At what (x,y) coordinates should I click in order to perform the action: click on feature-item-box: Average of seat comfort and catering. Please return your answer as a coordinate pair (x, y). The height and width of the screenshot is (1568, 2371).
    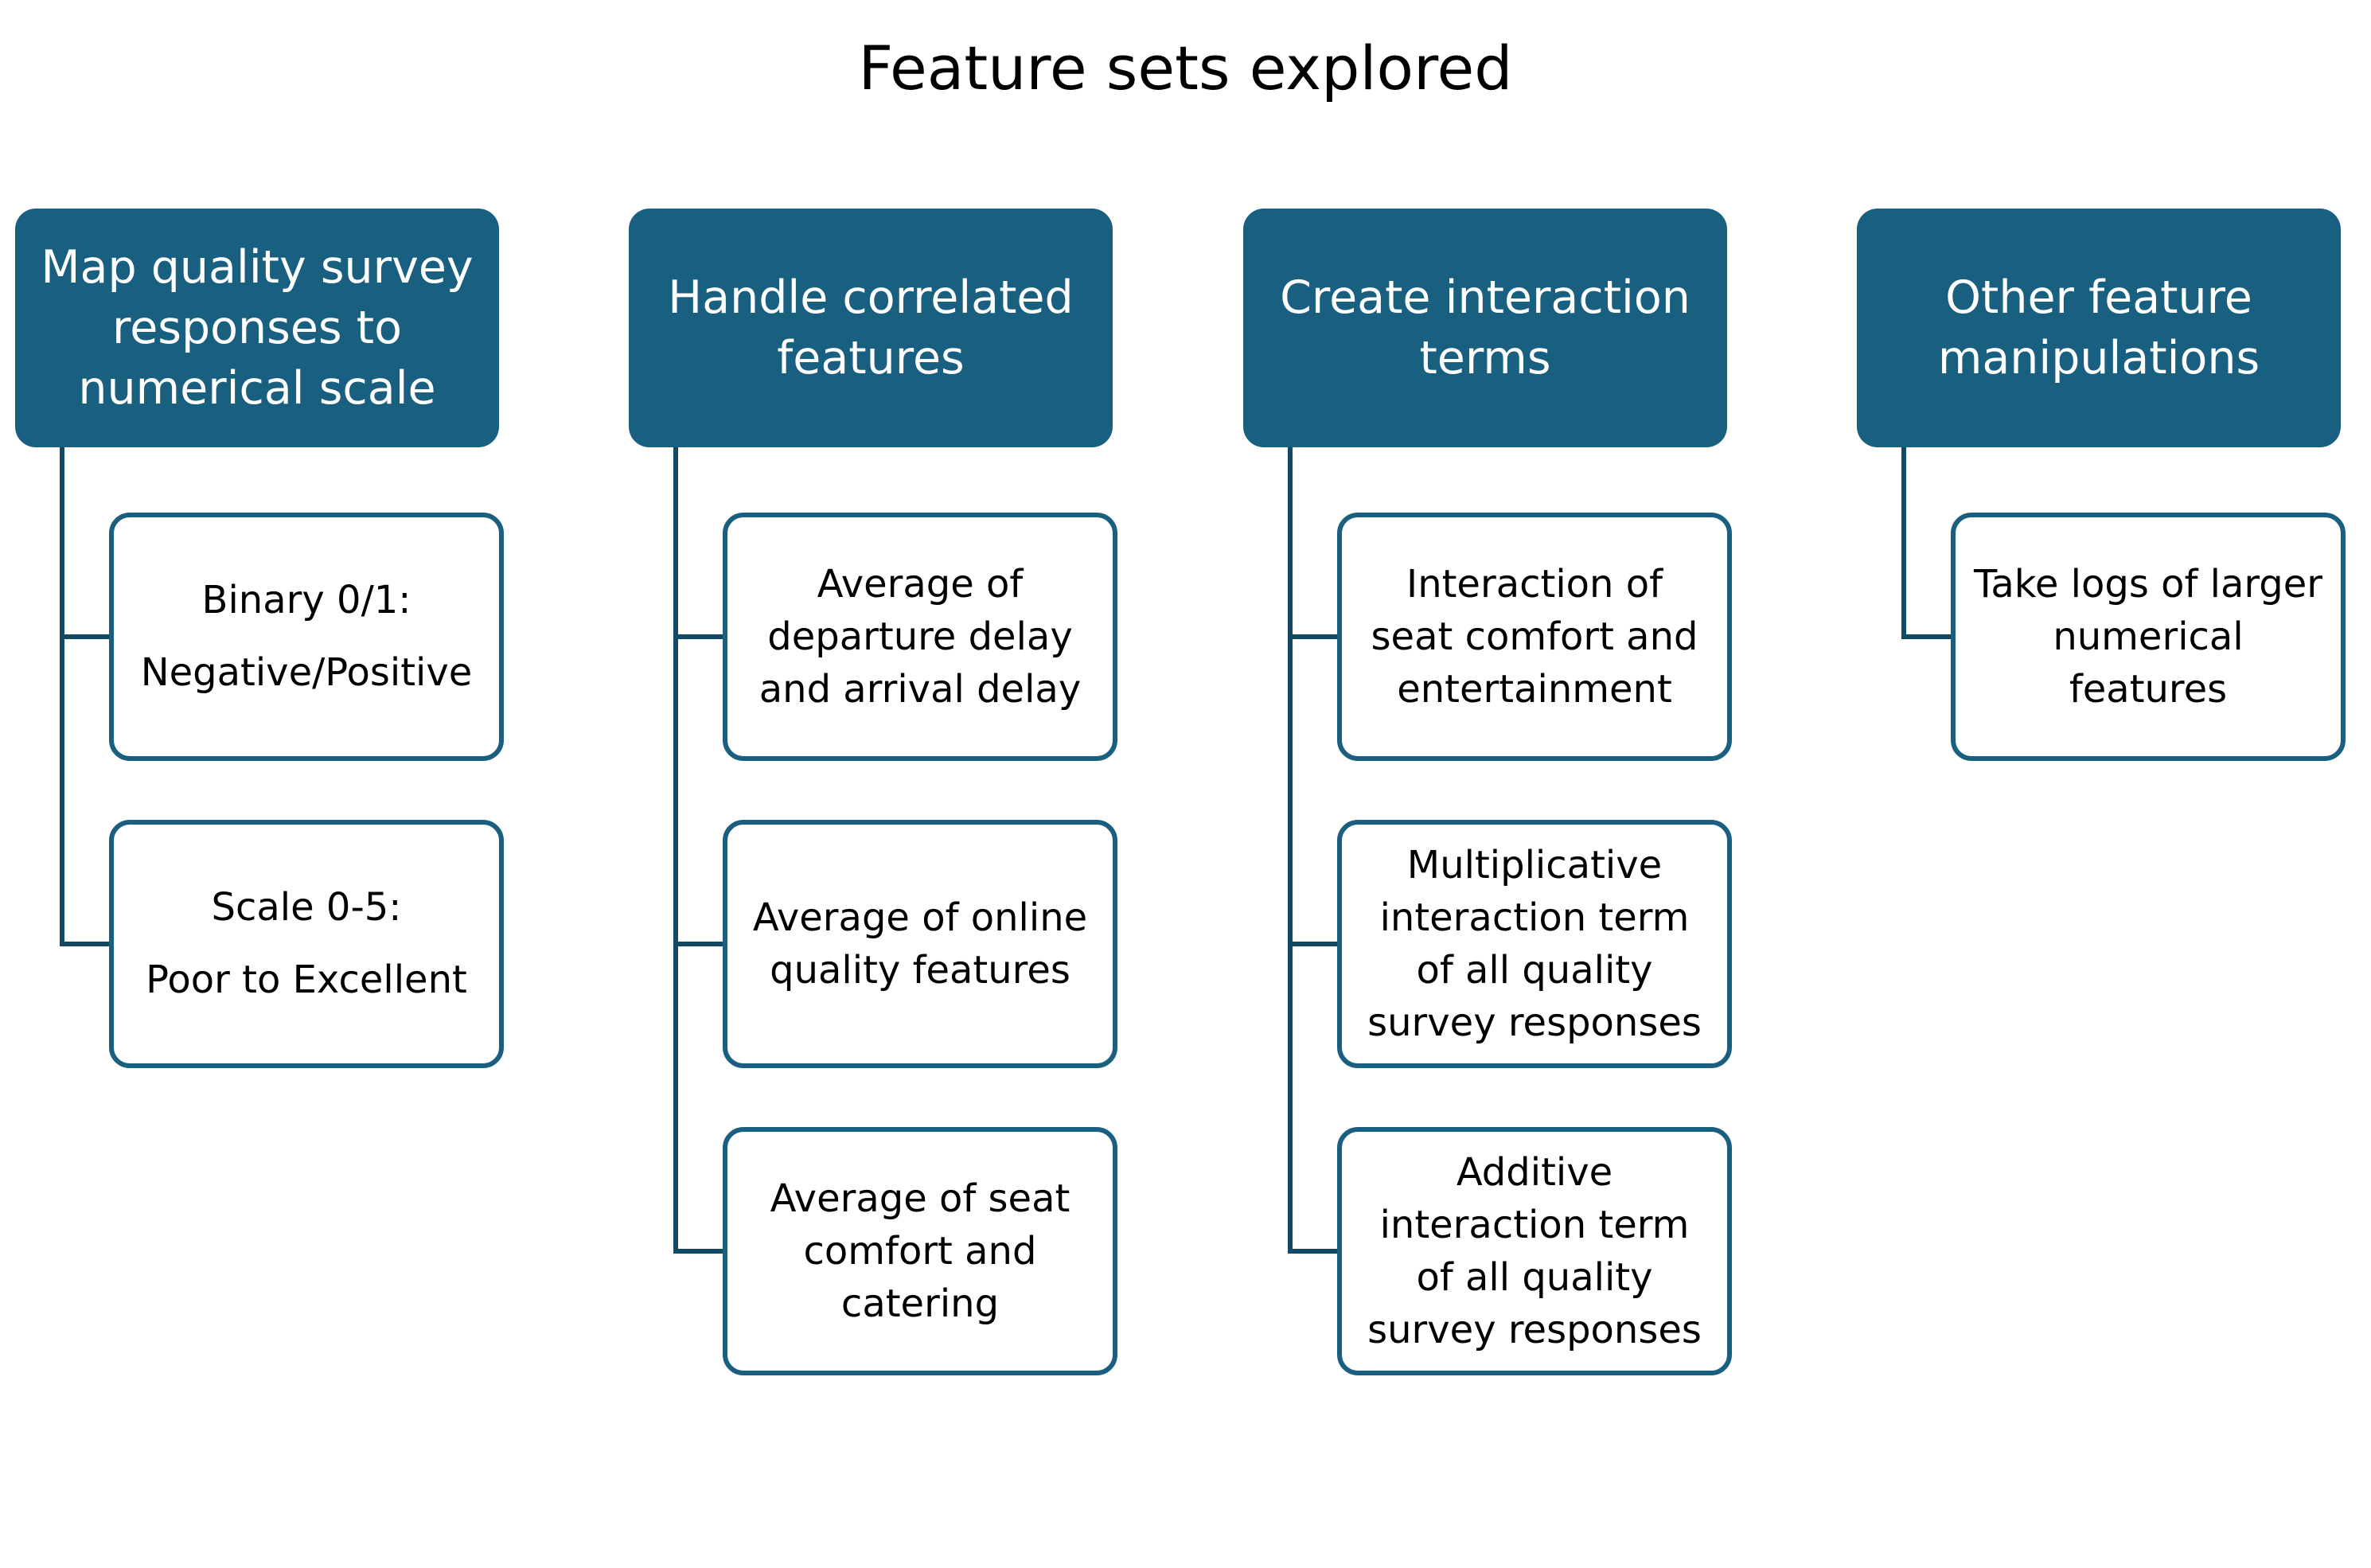
    Looking at the image, I should click on (920, 1251).